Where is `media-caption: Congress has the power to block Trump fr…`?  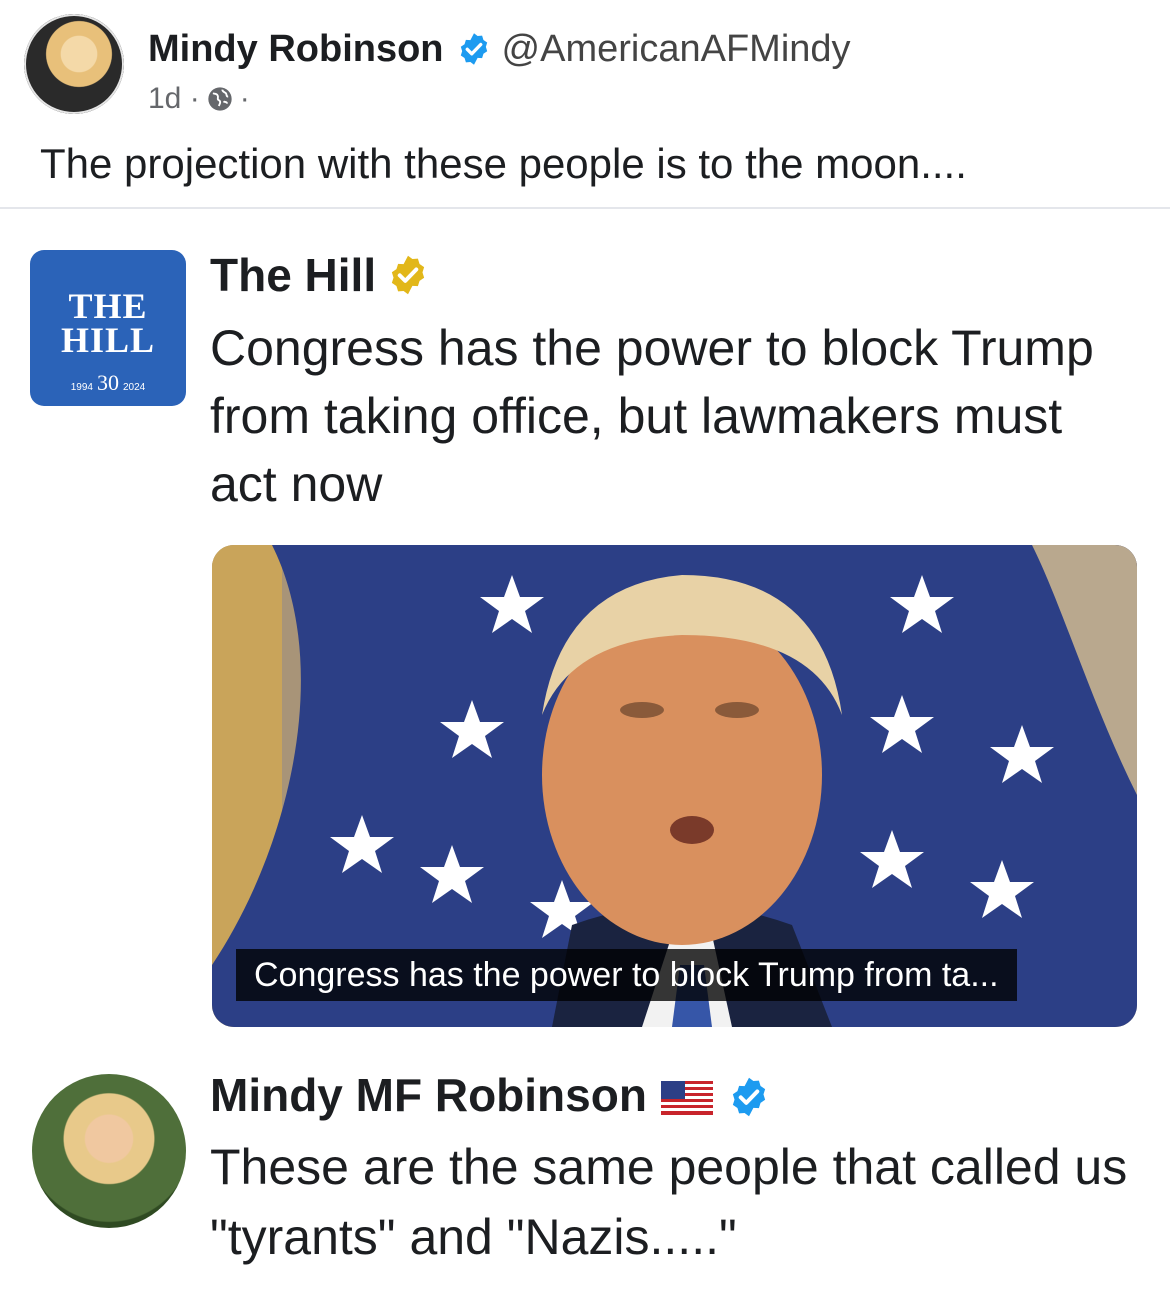 media-caption: Congress has the power to block Trump fr… is located at coordinates (626, 975).